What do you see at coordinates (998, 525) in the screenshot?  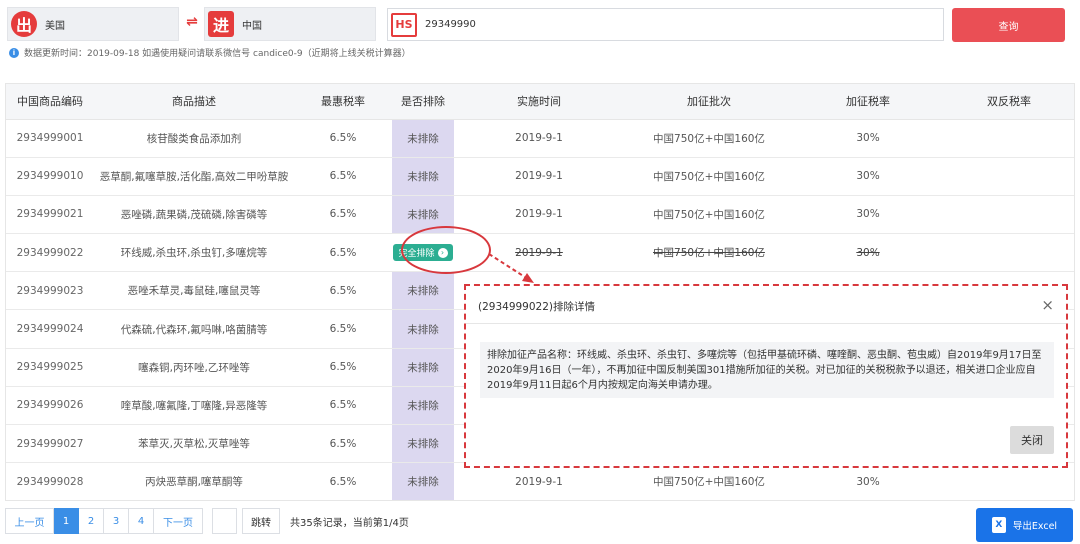 I see `excel-icon: X` at bounding box center [998, 525].